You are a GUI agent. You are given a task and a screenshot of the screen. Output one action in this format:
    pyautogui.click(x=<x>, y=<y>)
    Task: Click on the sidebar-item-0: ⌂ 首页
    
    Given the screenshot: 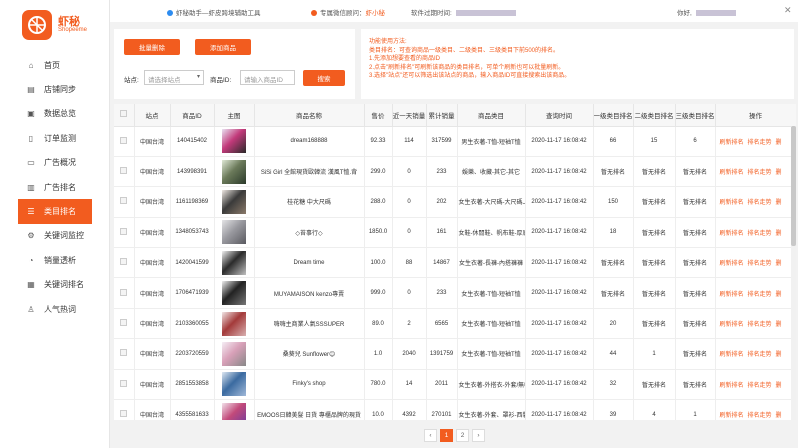 What is the action you would take?
    pyautogui.click(x=55, y=65)
    